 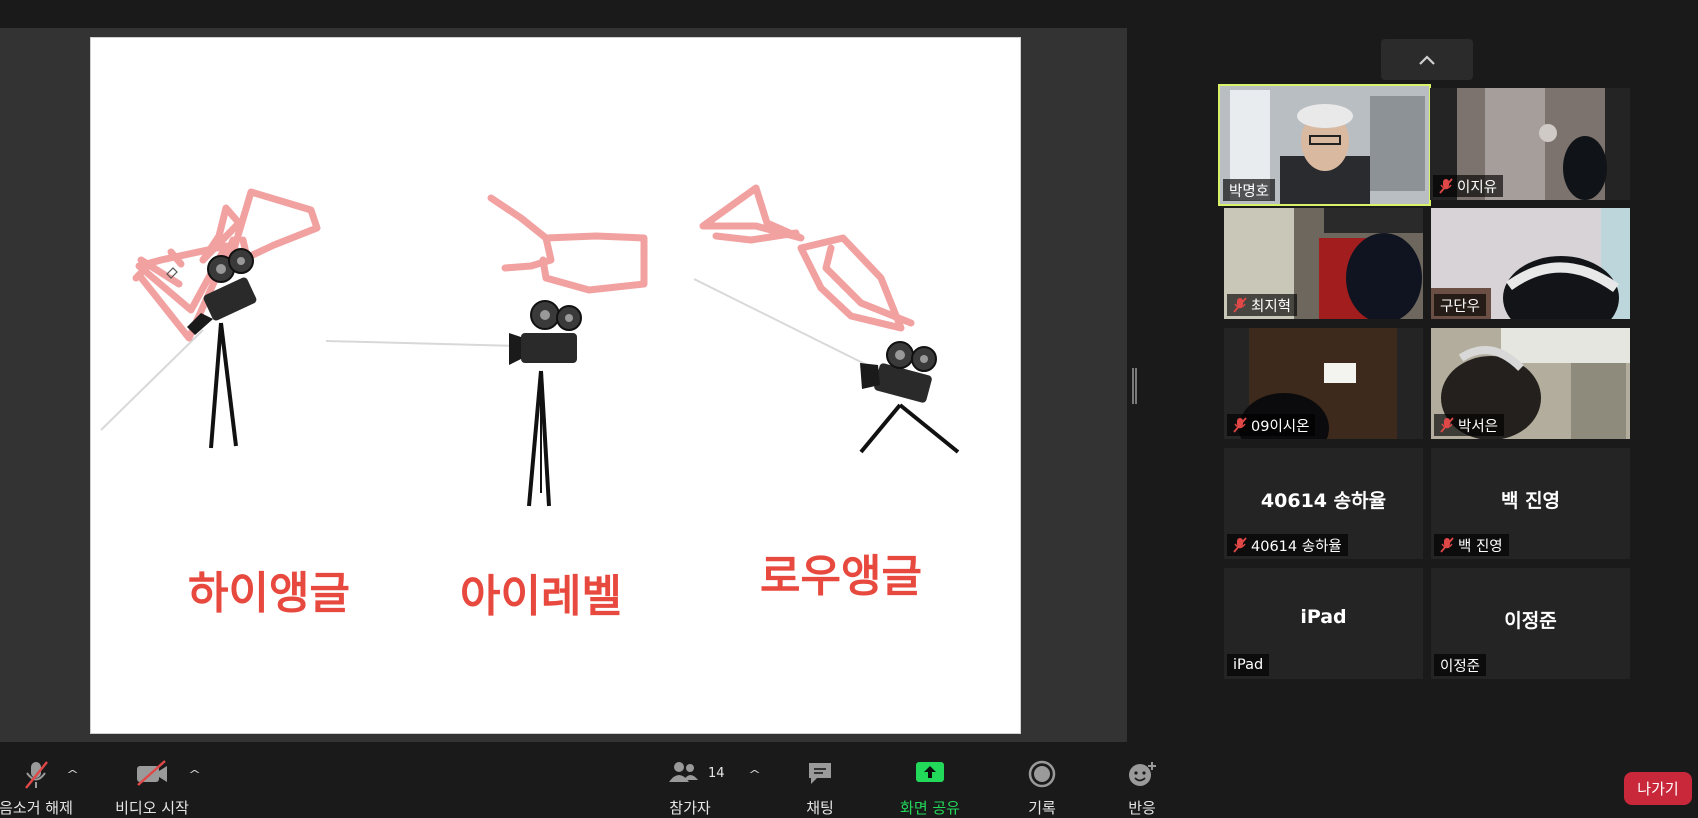 I want to click on label-eye-level: 아이레벨, so click(x=541, y=596).